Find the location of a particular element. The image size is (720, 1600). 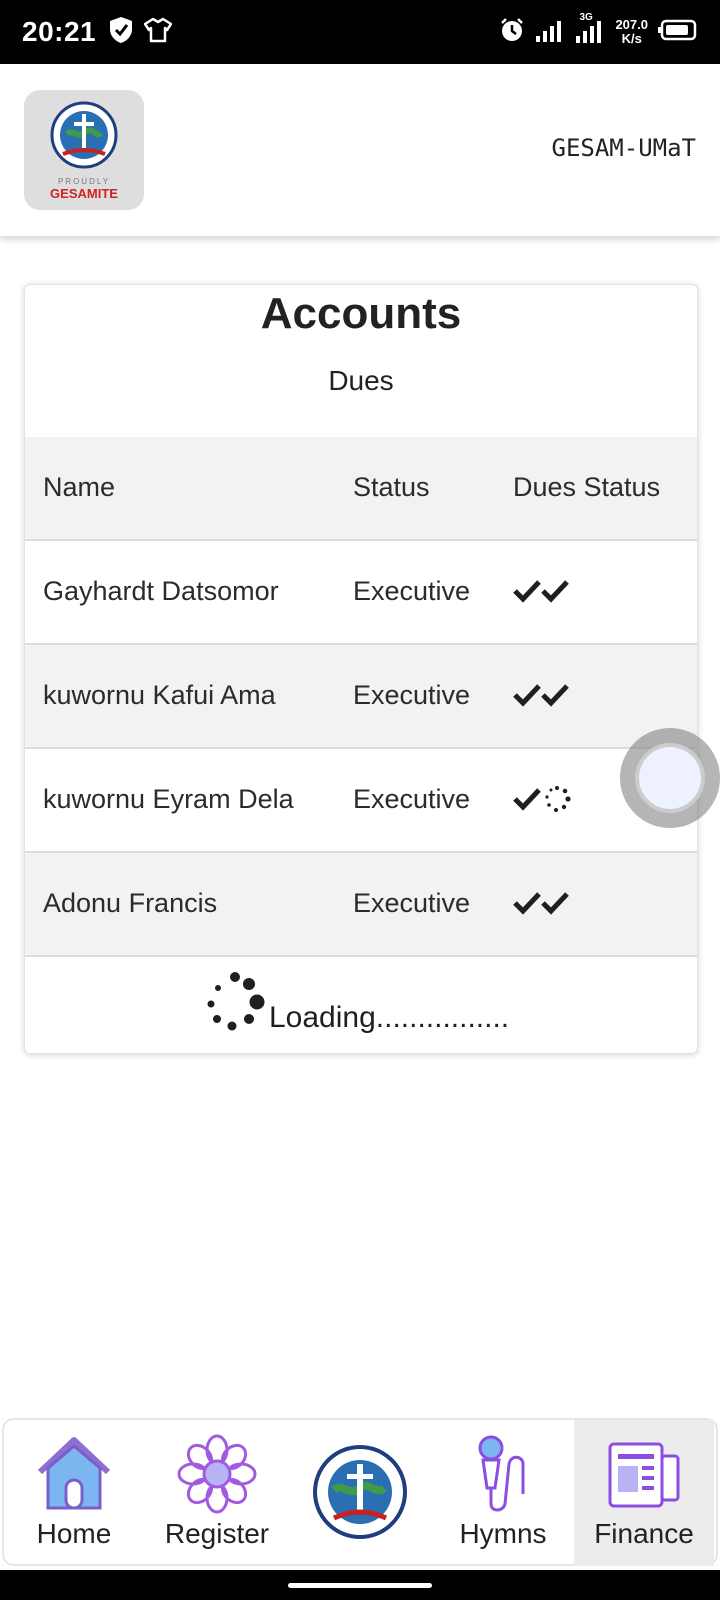

table-header-row: Name Status Dues Status is located at coordinates (361, 489).